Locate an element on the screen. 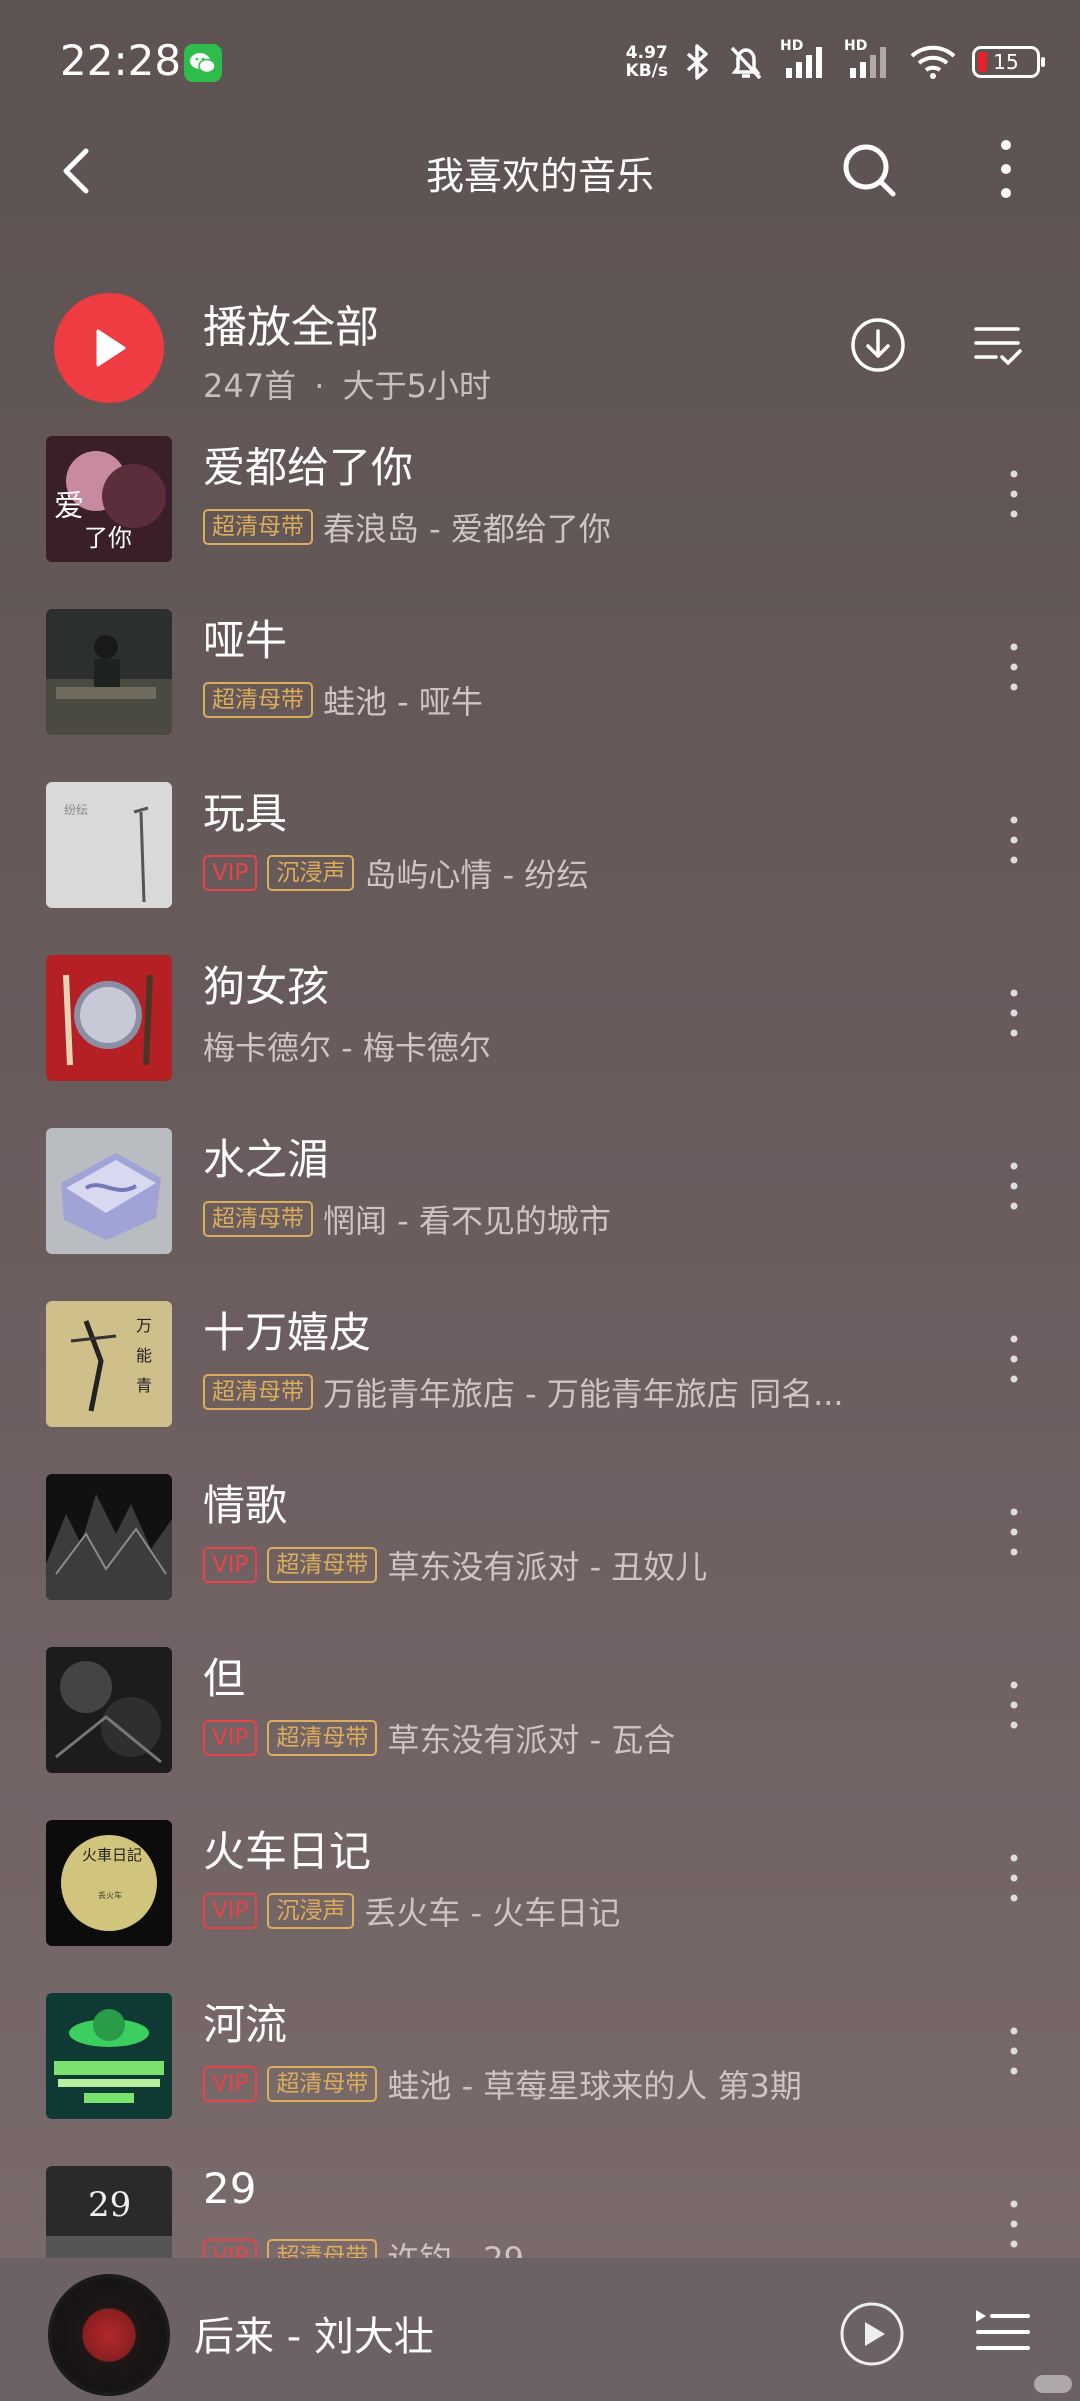 This screenshot has height=2401, width=1080. svg-text: 丢火车 is located at coordinates (110, 1895).